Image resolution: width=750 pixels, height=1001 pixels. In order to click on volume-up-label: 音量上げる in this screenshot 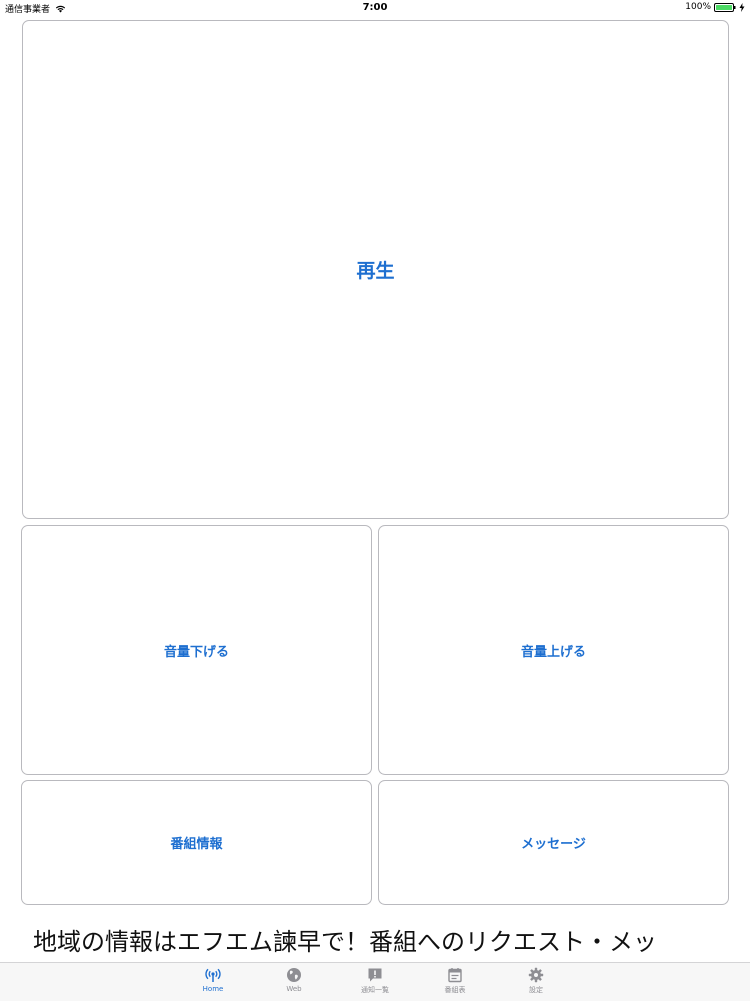, I will do `click(553, 652)`.